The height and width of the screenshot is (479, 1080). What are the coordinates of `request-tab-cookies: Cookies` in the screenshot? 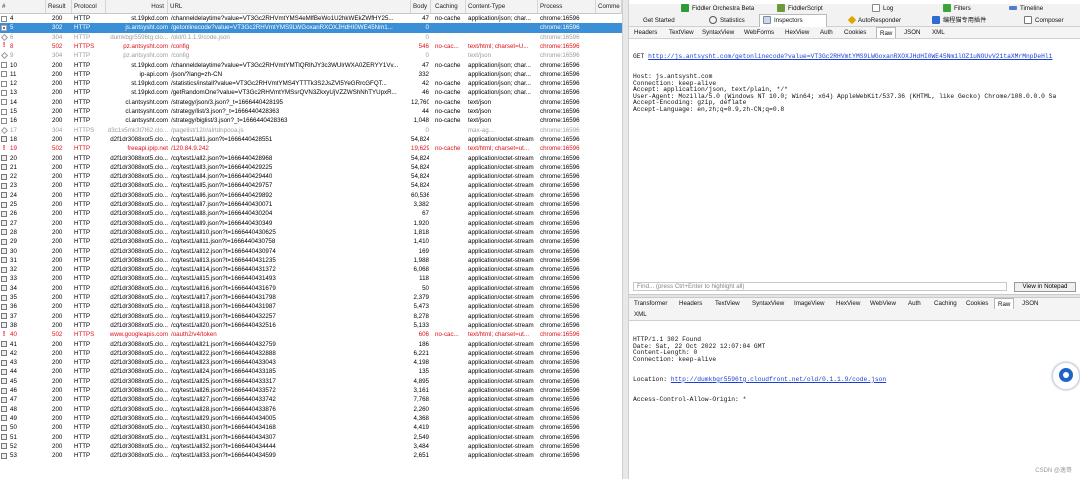 It's located at (855, 32).